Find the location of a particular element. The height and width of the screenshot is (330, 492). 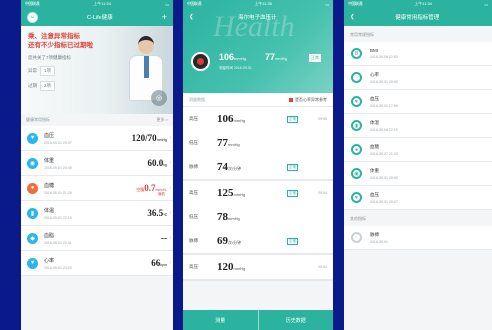

indicator-row: ♥ 血压 2016-09-01 20:37 120/70mmHg › is located at coordinates (97, 138).